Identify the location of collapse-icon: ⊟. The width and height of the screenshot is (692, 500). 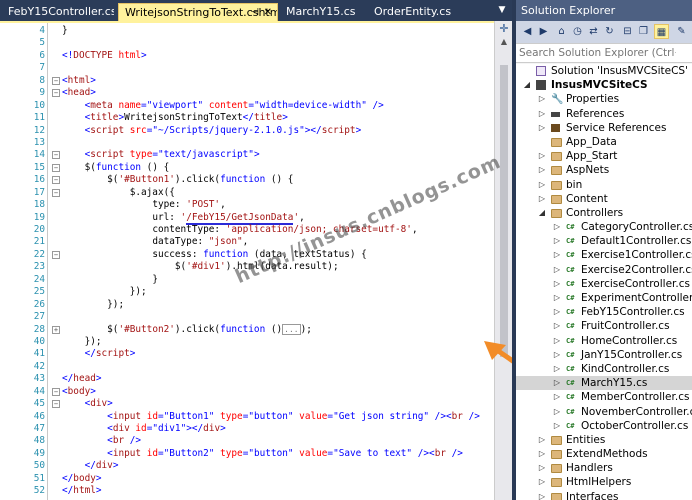
(627, 31).